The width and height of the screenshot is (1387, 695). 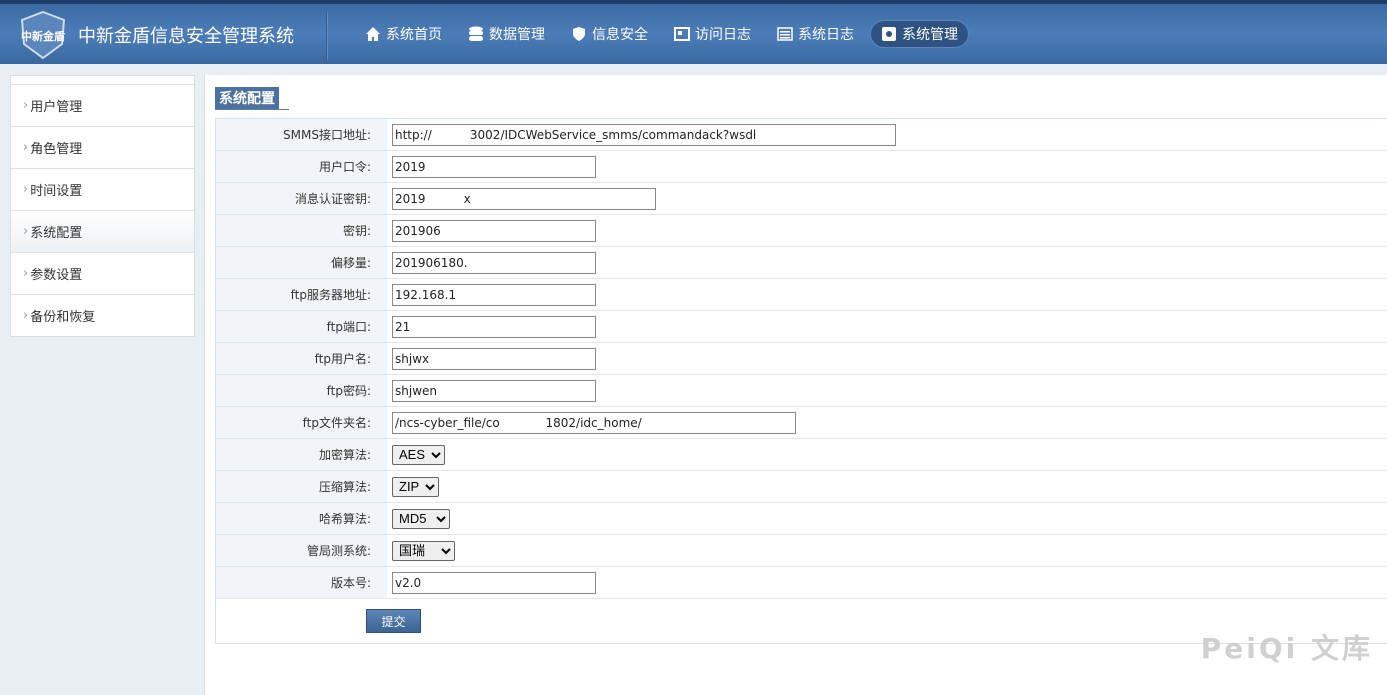 What do you see at coordinates (801, 519) in the screenshot?
I see `form-row: 哈希算法: MD5` at bounding box center [801, 519].